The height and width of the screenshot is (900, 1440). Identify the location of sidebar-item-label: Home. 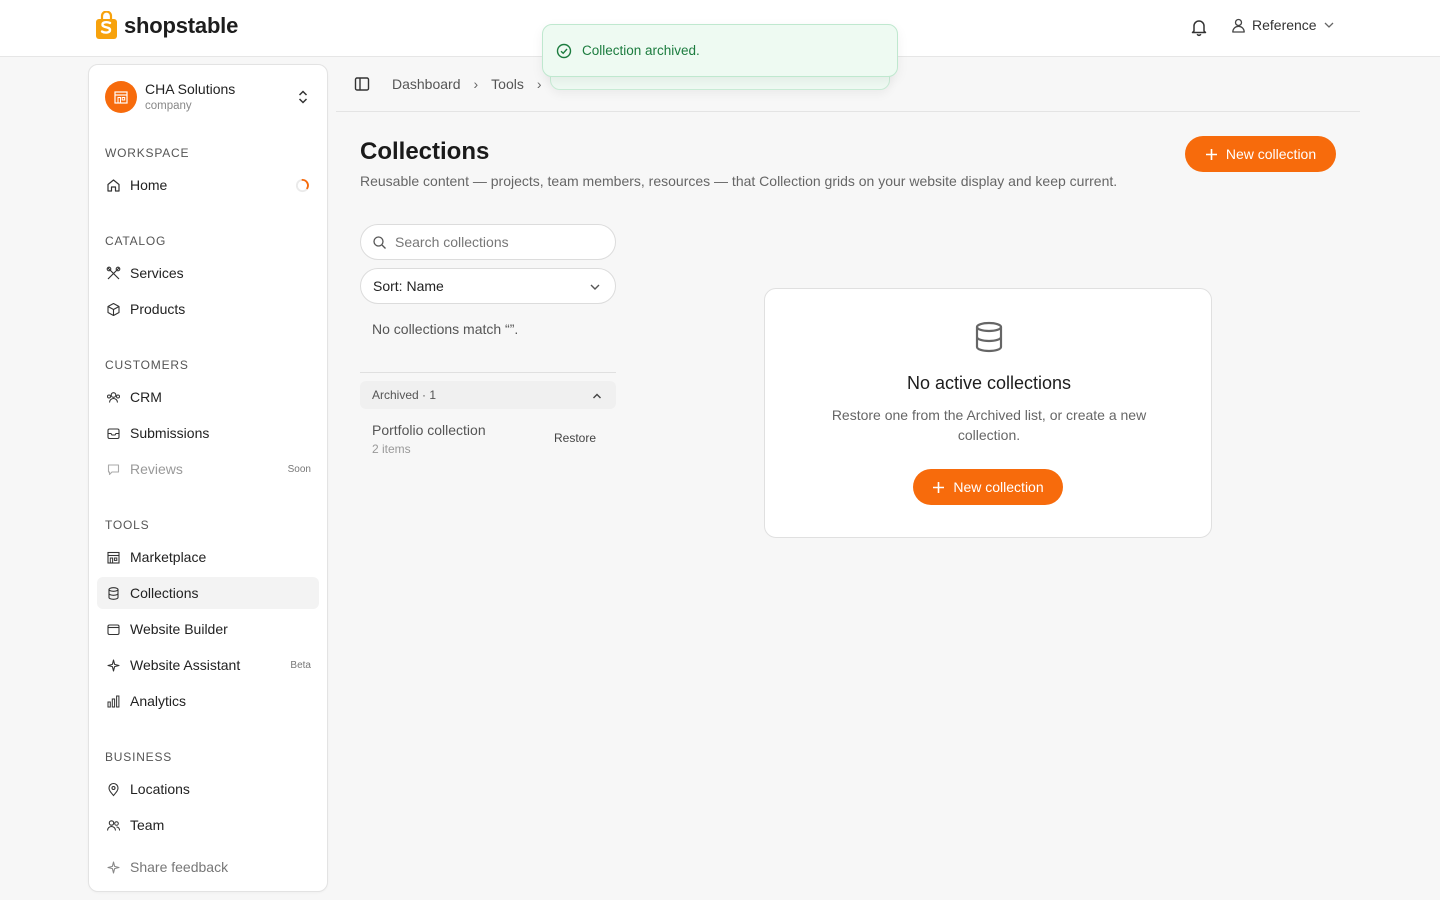
(149, 185).